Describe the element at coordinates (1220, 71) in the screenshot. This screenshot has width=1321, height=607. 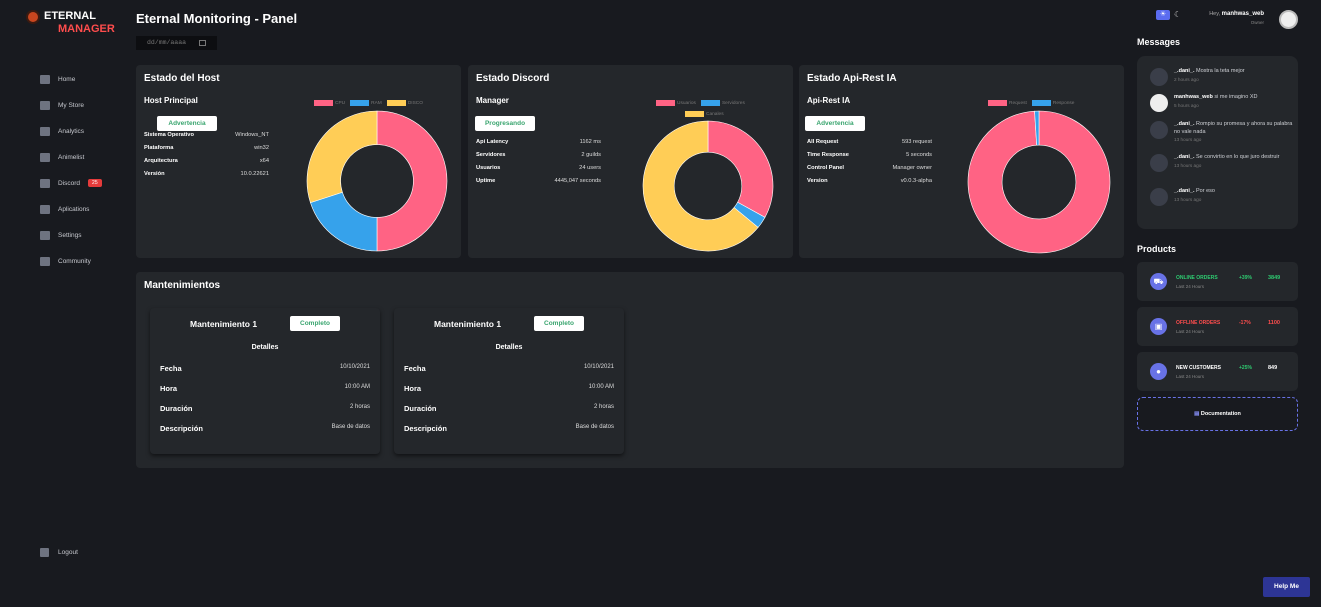
I see `message-text: Mostra la teta mejor` at that location.